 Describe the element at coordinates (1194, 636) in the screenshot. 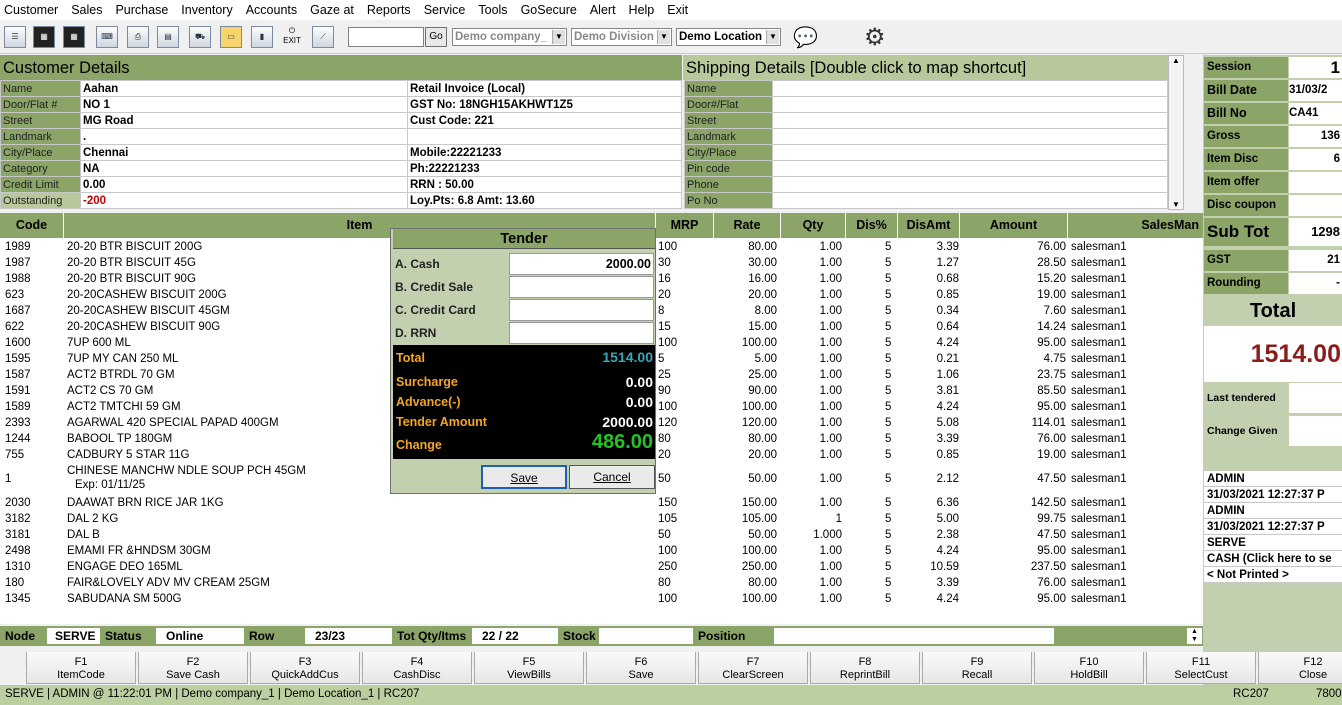

I see `spinner-icon: ▲ ▼` at that location.